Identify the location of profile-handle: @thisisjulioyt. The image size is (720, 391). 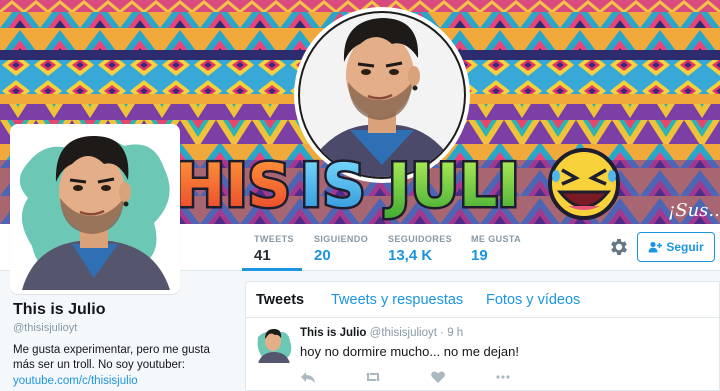
(45, 328).